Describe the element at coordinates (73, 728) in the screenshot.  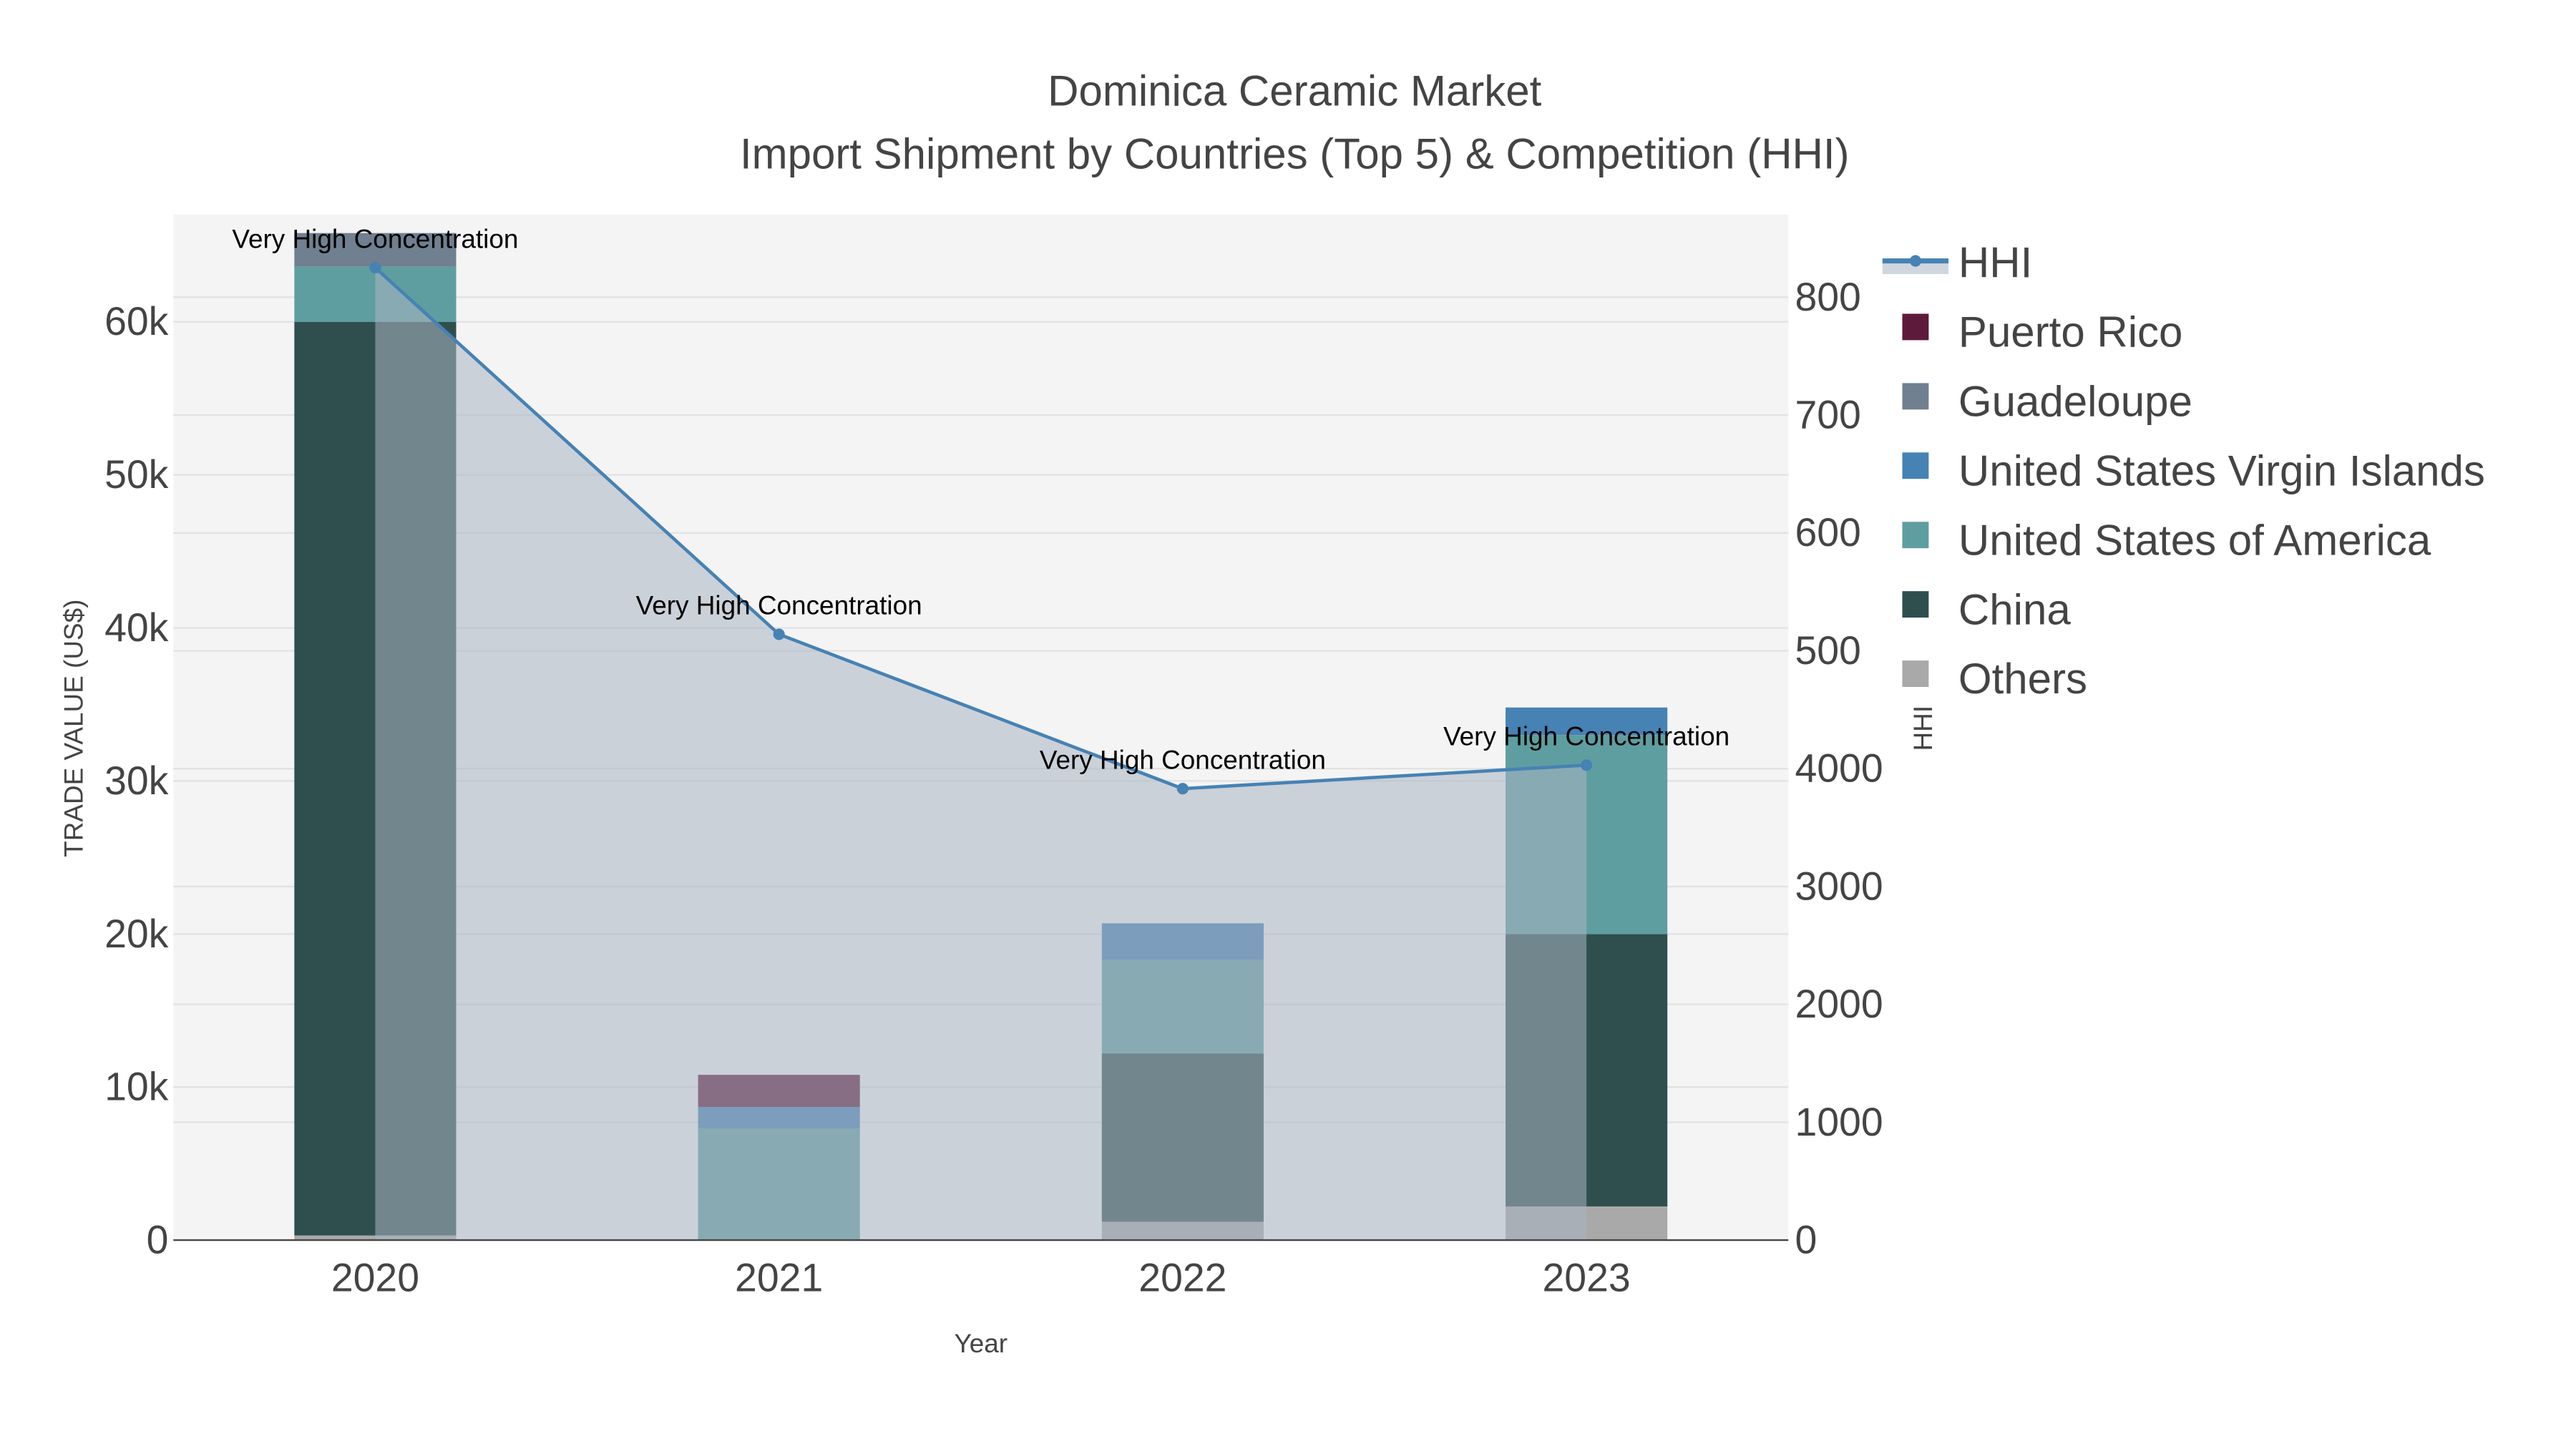
I see `y-axis-title: TRADE VALUE (US$)` at that location.